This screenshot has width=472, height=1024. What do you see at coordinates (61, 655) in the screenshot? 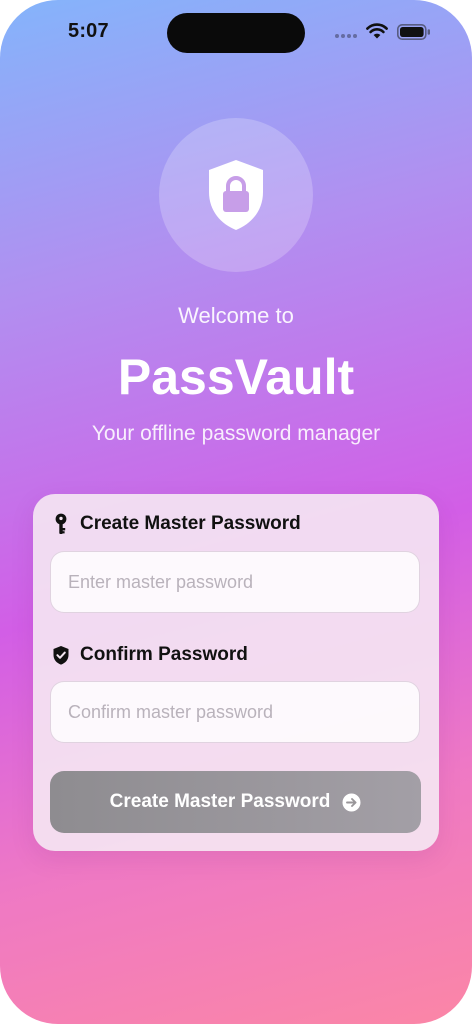
I see `shield-check-icon` at bounding box center [61, 655].